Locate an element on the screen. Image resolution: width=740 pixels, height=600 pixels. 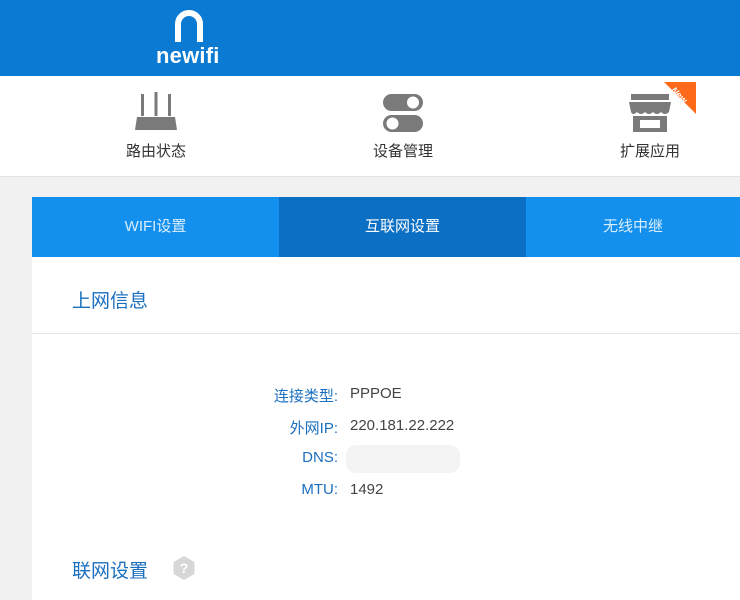
nav-item-device-management: 设备管理 is located at coordinates (403, 126).